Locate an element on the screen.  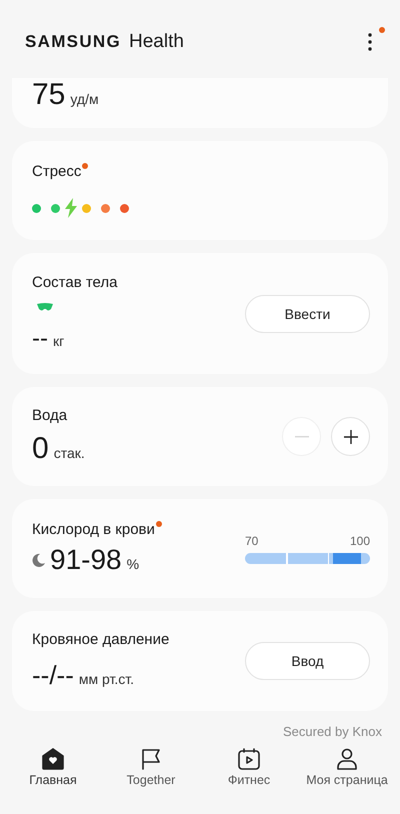
plus-button is located at coordinates (350, 436).